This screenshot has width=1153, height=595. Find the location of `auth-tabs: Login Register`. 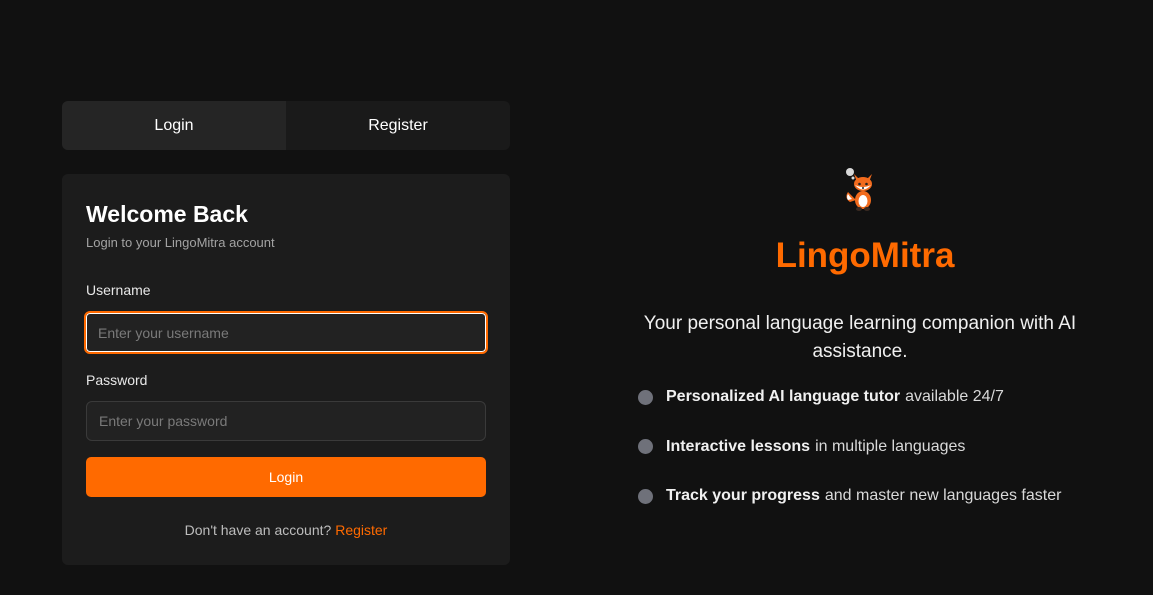

auth-tabs: Login Register is located at coordinates (286, 125).